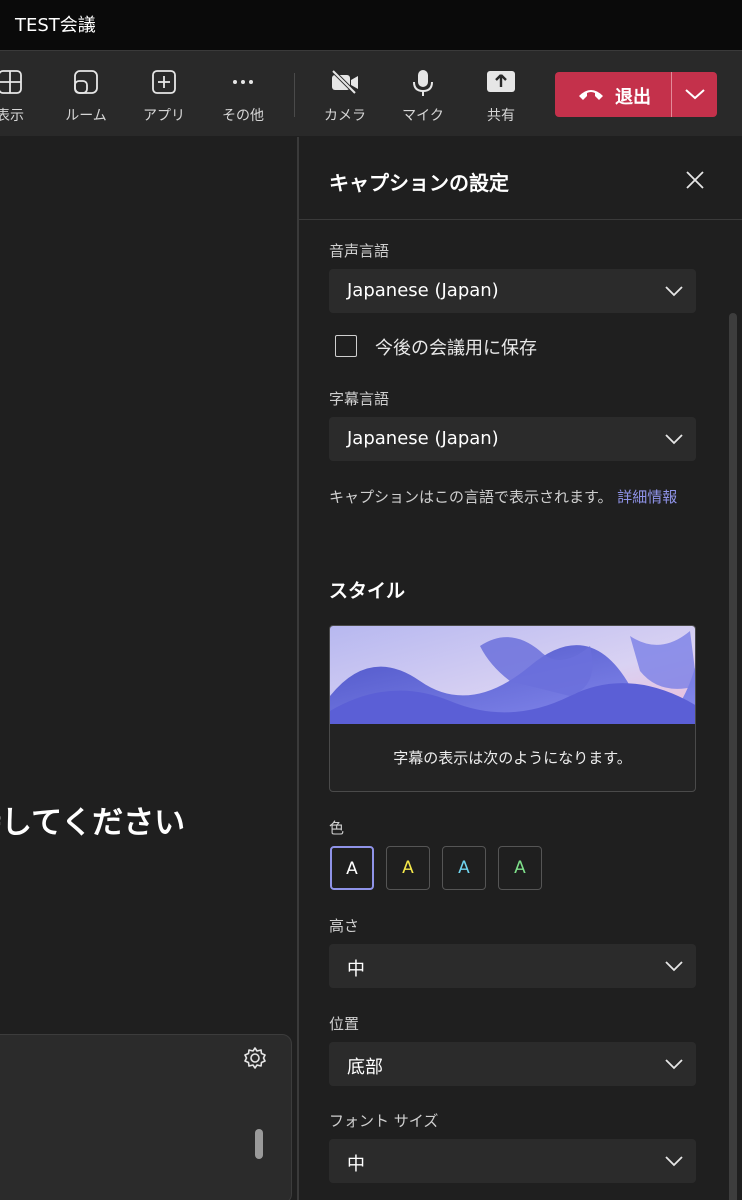 This screenshot has height=1200, width=742. Describe the element at coordinates (733, 756) in the screenshot. I see `panel-scrollbar` at that location.